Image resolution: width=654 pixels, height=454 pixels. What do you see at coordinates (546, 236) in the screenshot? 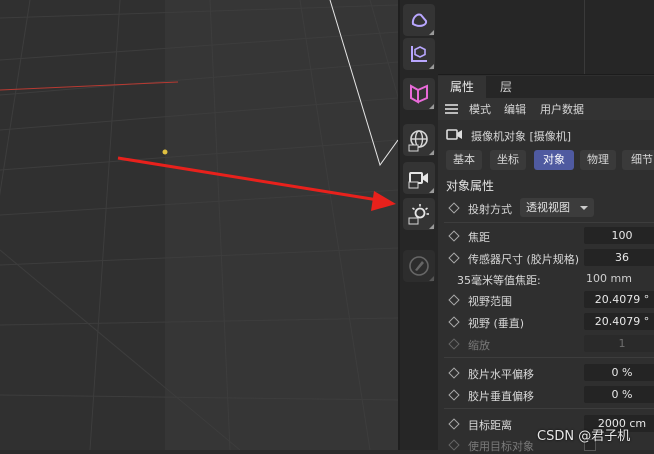
I see `property-row: 焦距 100` at bounding box center [546, 236].